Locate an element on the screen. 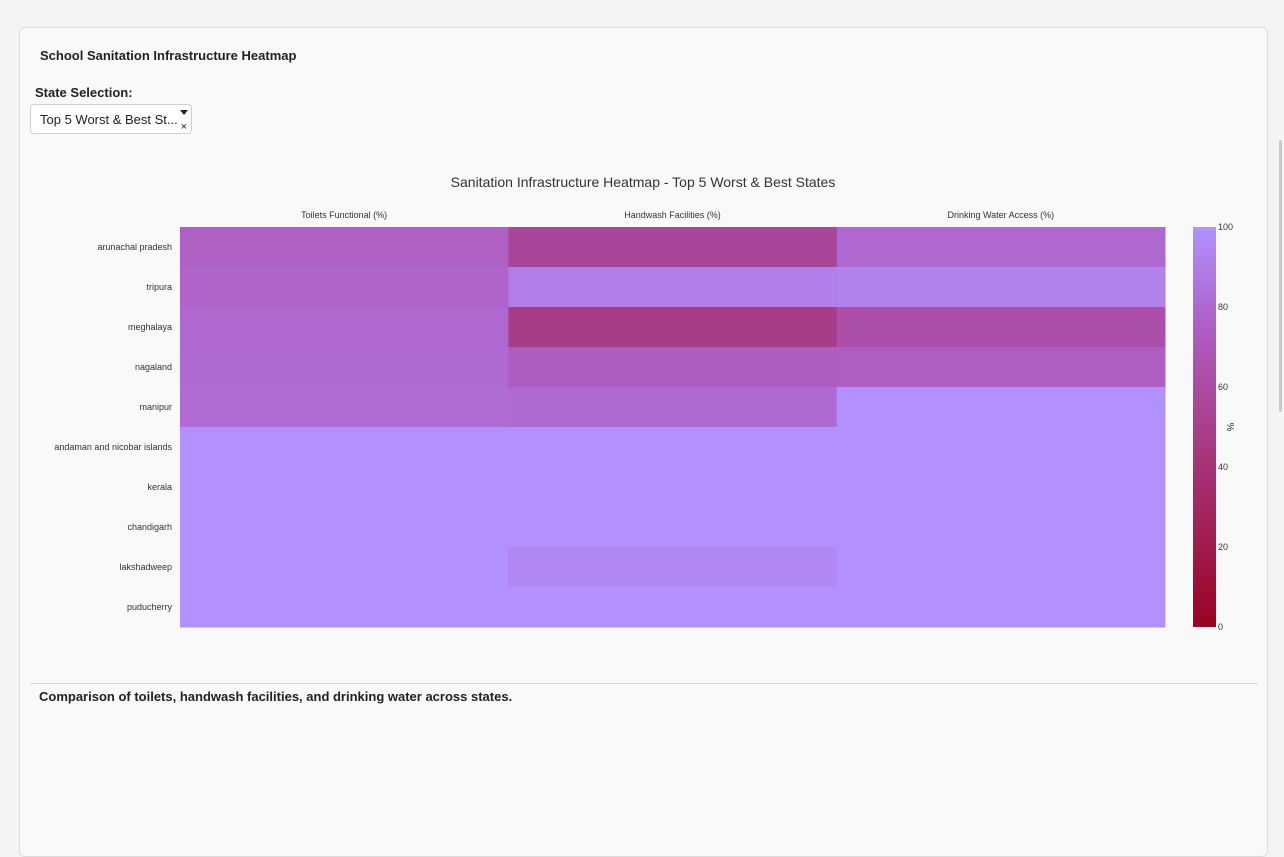 This screenshot has width=1284, height=857. row-label: chandigarh is located at coordinates (149, 527).